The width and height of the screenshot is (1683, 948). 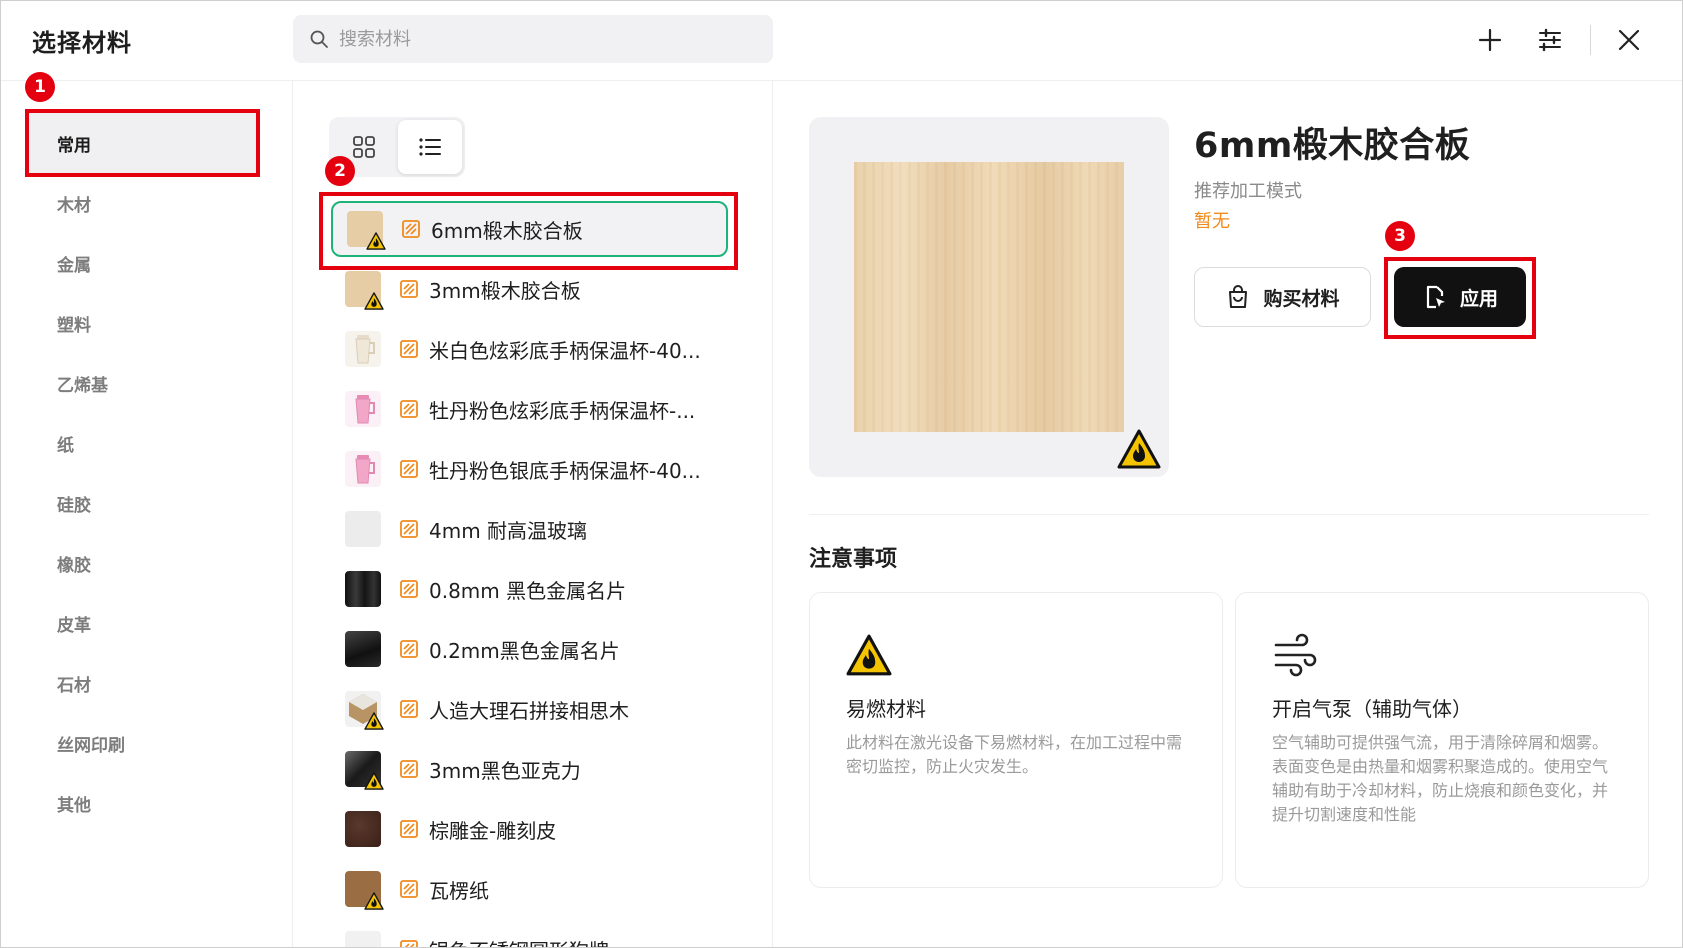 I want to click on air-assist-icon, so click(x=1295, y=655).